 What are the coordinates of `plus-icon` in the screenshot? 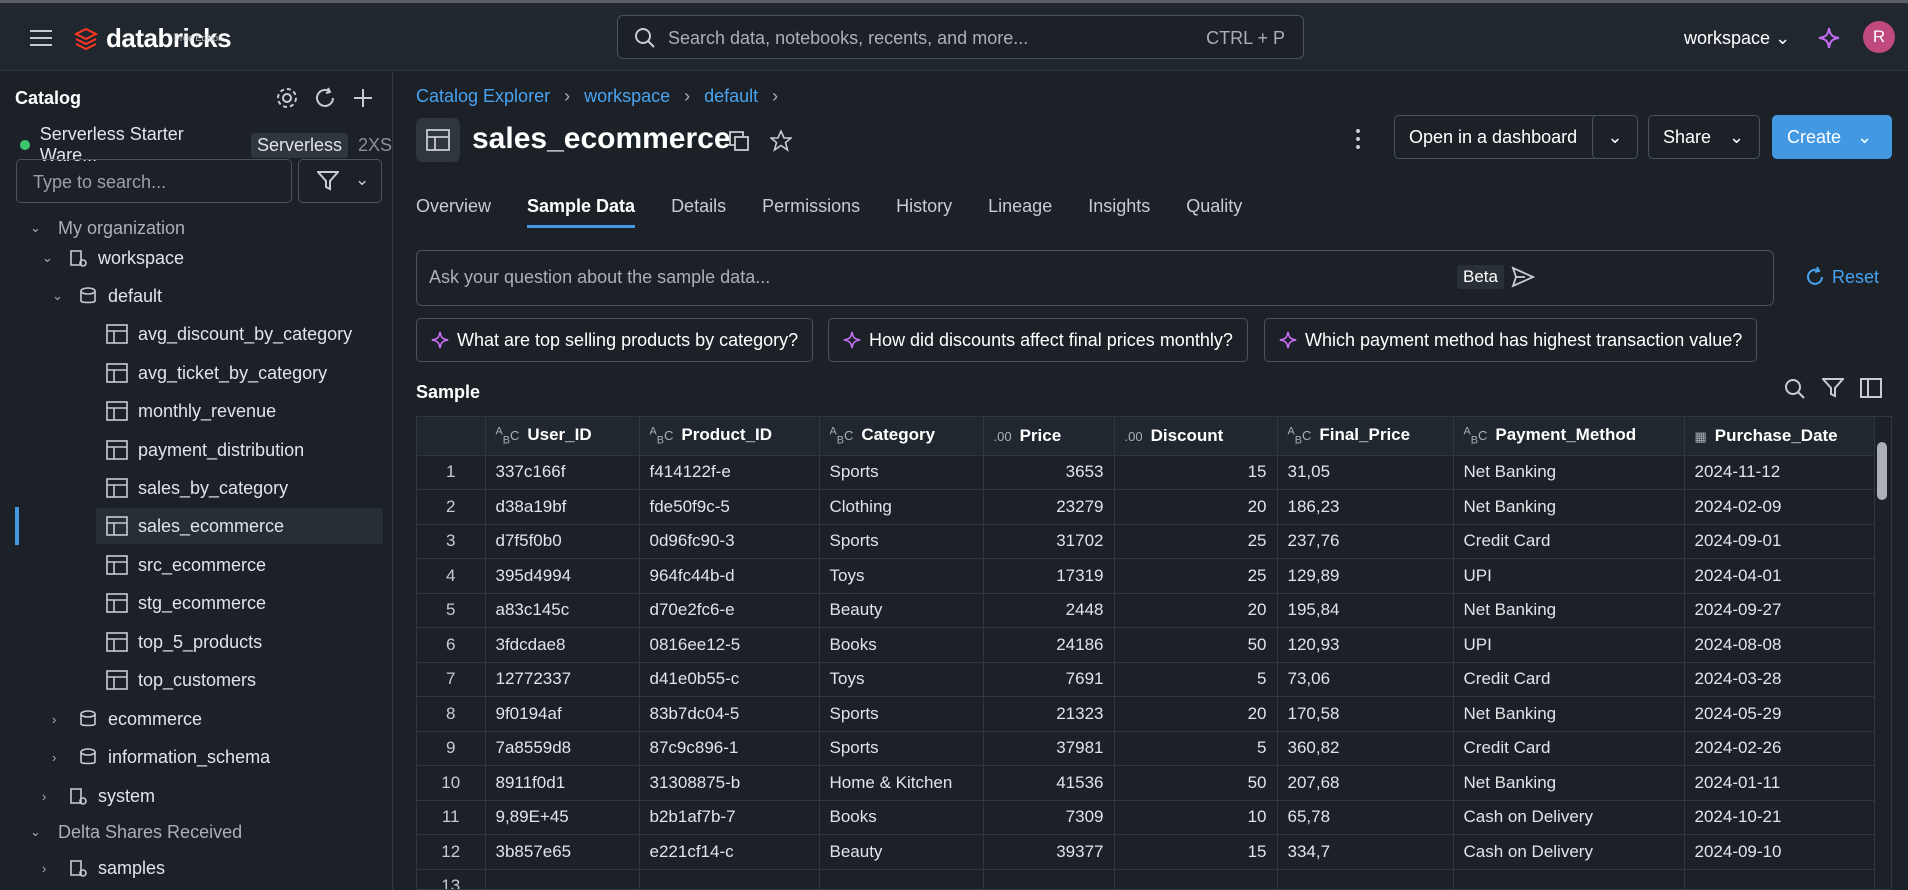 It's located at (363, 98).